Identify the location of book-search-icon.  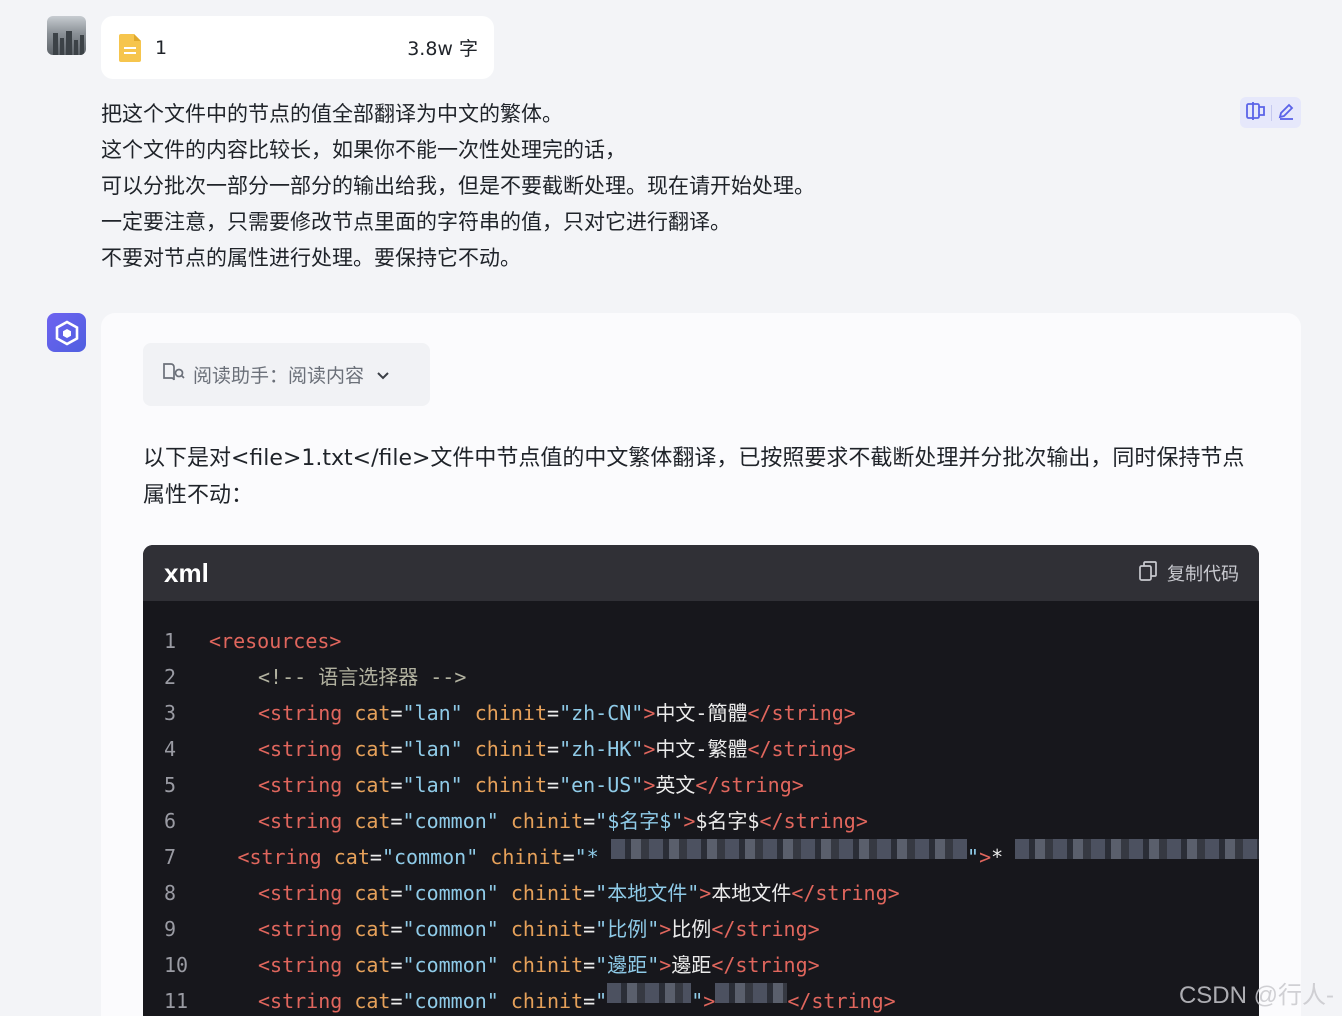
(174, 374).